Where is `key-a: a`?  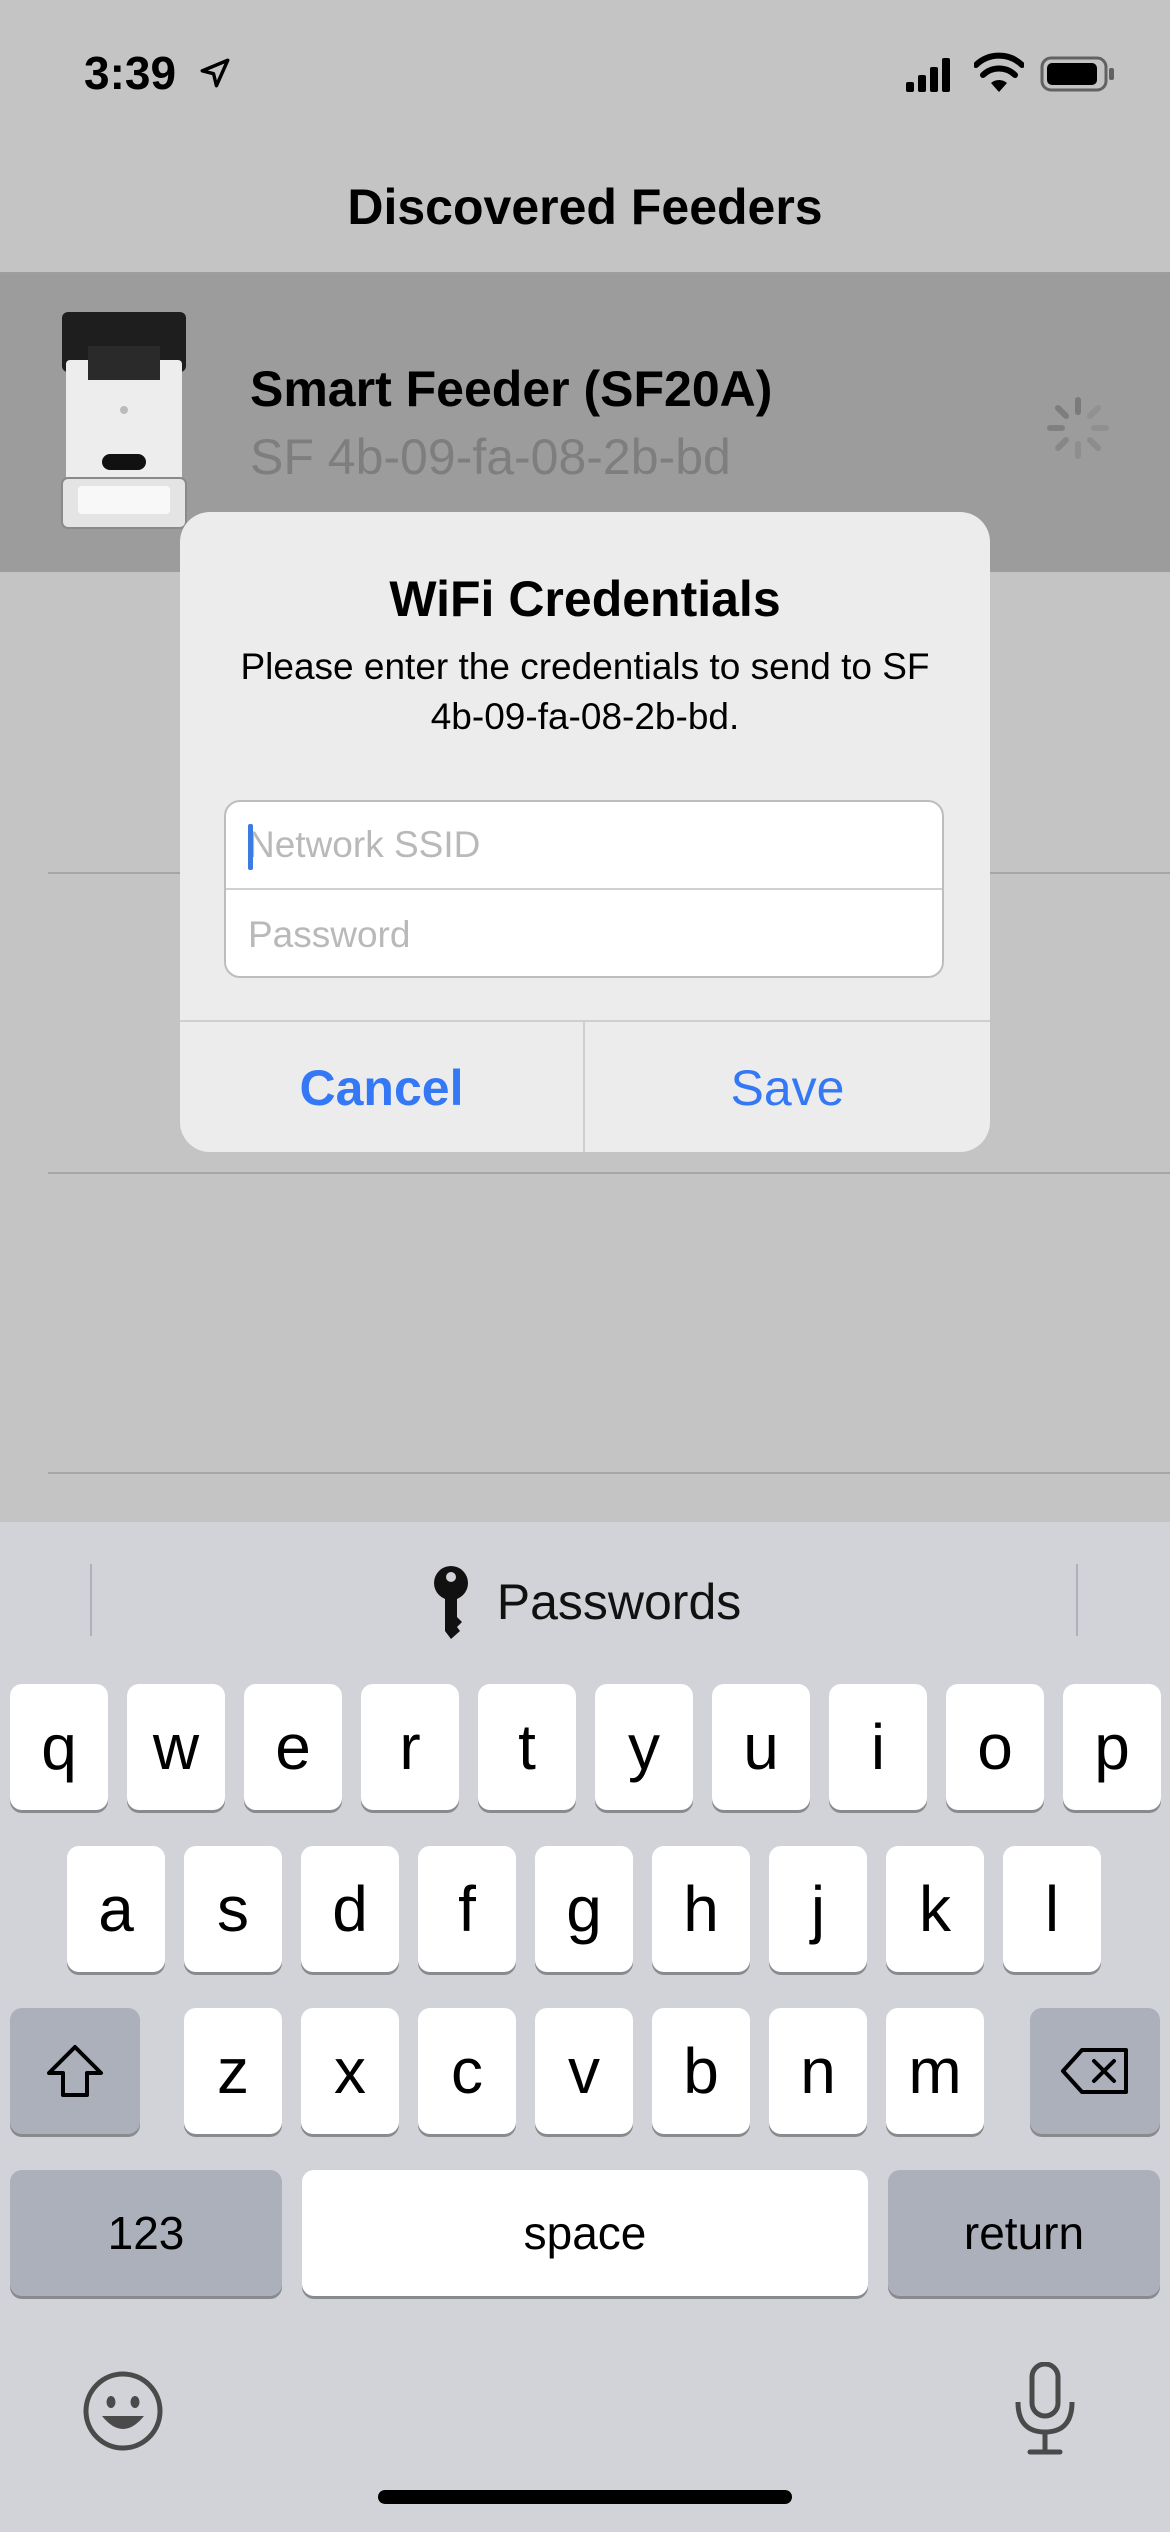
key-a: a is located at coordinates (116, 1909).